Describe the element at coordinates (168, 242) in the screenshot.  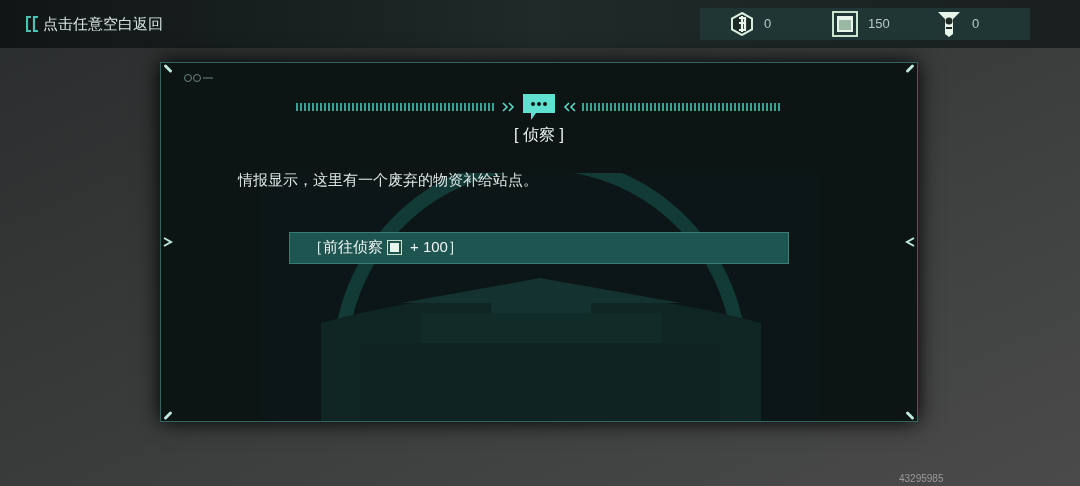
I see `left-chevron-icon` at that location.